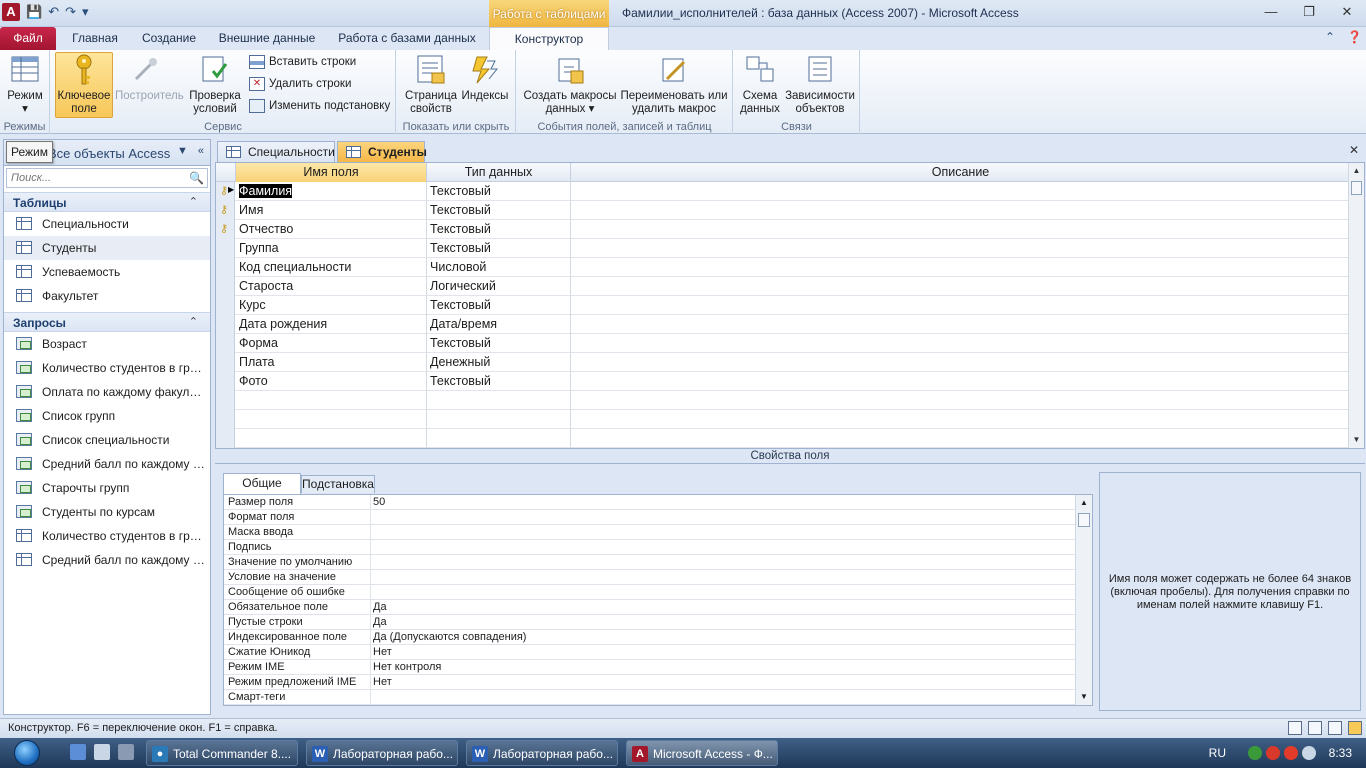 This screenshot has width=1366, height=768. Describe the element at coordinates (11, 12) in the screenshot. I see `access-app-icon: A` at that location.